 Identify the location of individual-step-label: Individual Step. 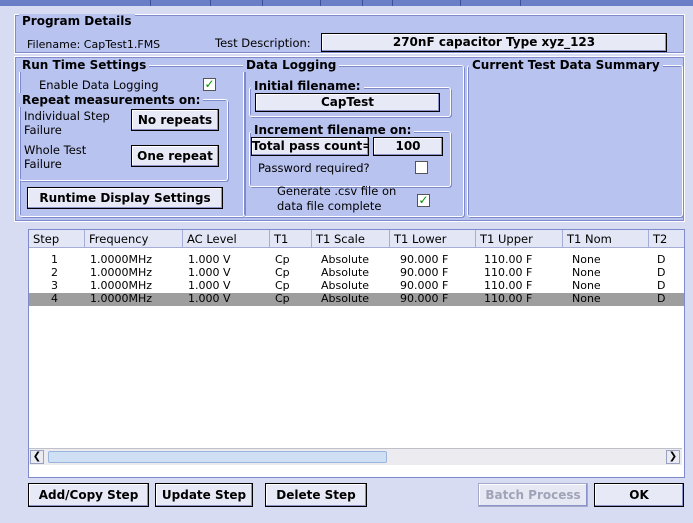
(67, 116).